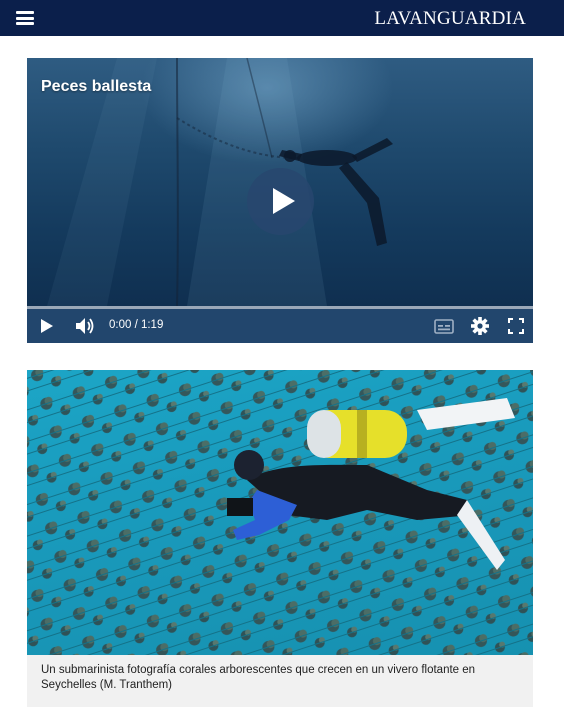 This screenshot has width=564, height=707. What do you see at coordinates (136, 325) in the screenshot?
I see `video-time-display: 0:00 / 1:19` at bounding box center [136, 325].